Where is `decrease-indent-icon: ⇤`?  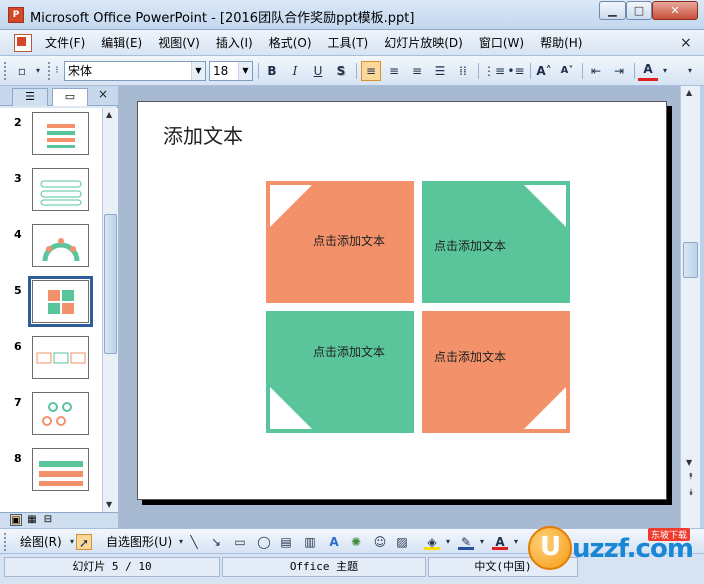
decrease-indent-icon: ⇤ is located at coordinates (596, 71).